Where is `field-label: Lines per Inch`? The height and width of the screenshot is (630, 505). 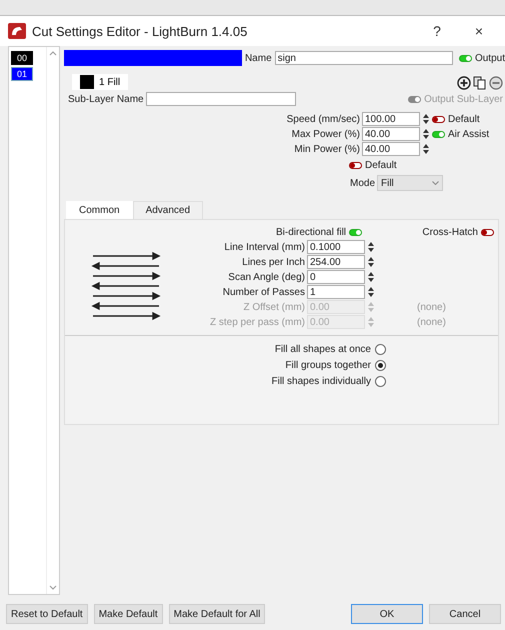
field-label: Lines per Inch is located at coordinates (273, 262).